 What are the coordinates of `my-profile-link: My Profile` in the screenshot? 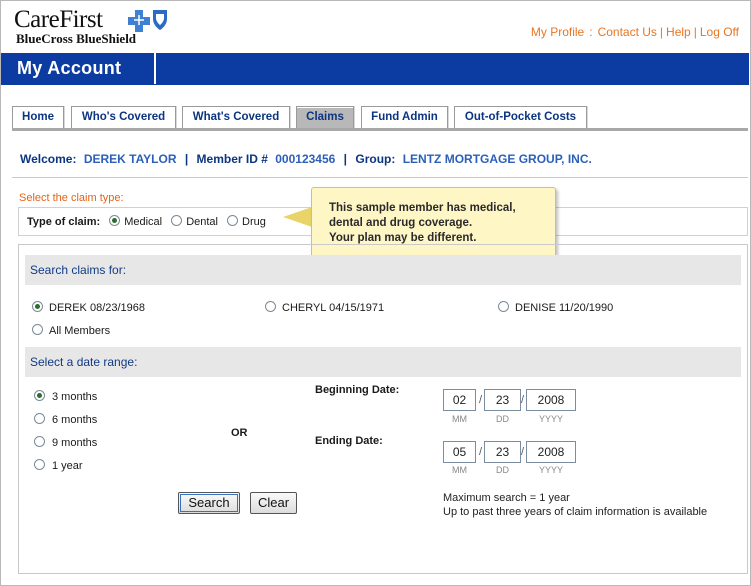 It's located at (557, 32).